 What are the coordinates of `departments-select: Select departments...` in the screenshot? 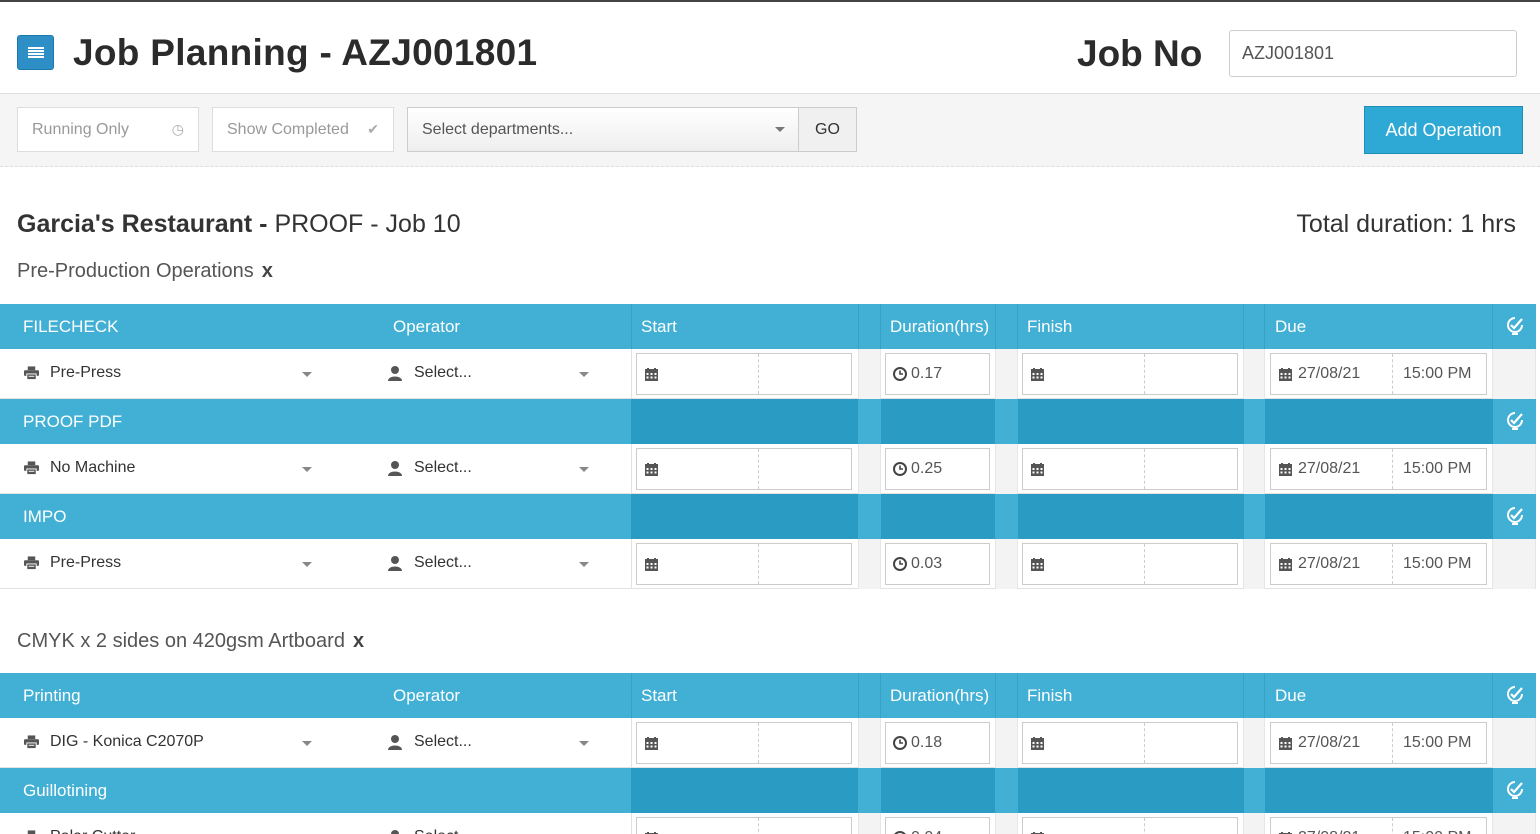 It's located at (603, 129).